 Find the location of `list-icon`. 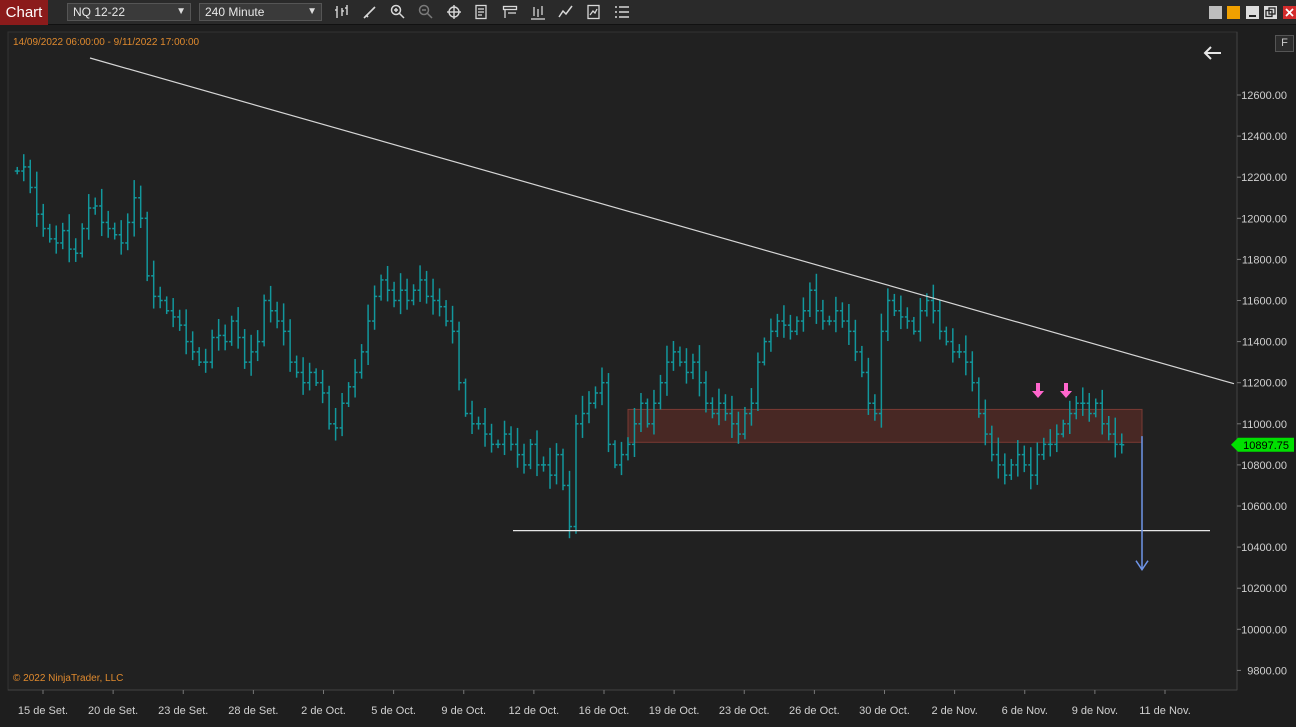

list-icon is located at coordinates (622, 12).